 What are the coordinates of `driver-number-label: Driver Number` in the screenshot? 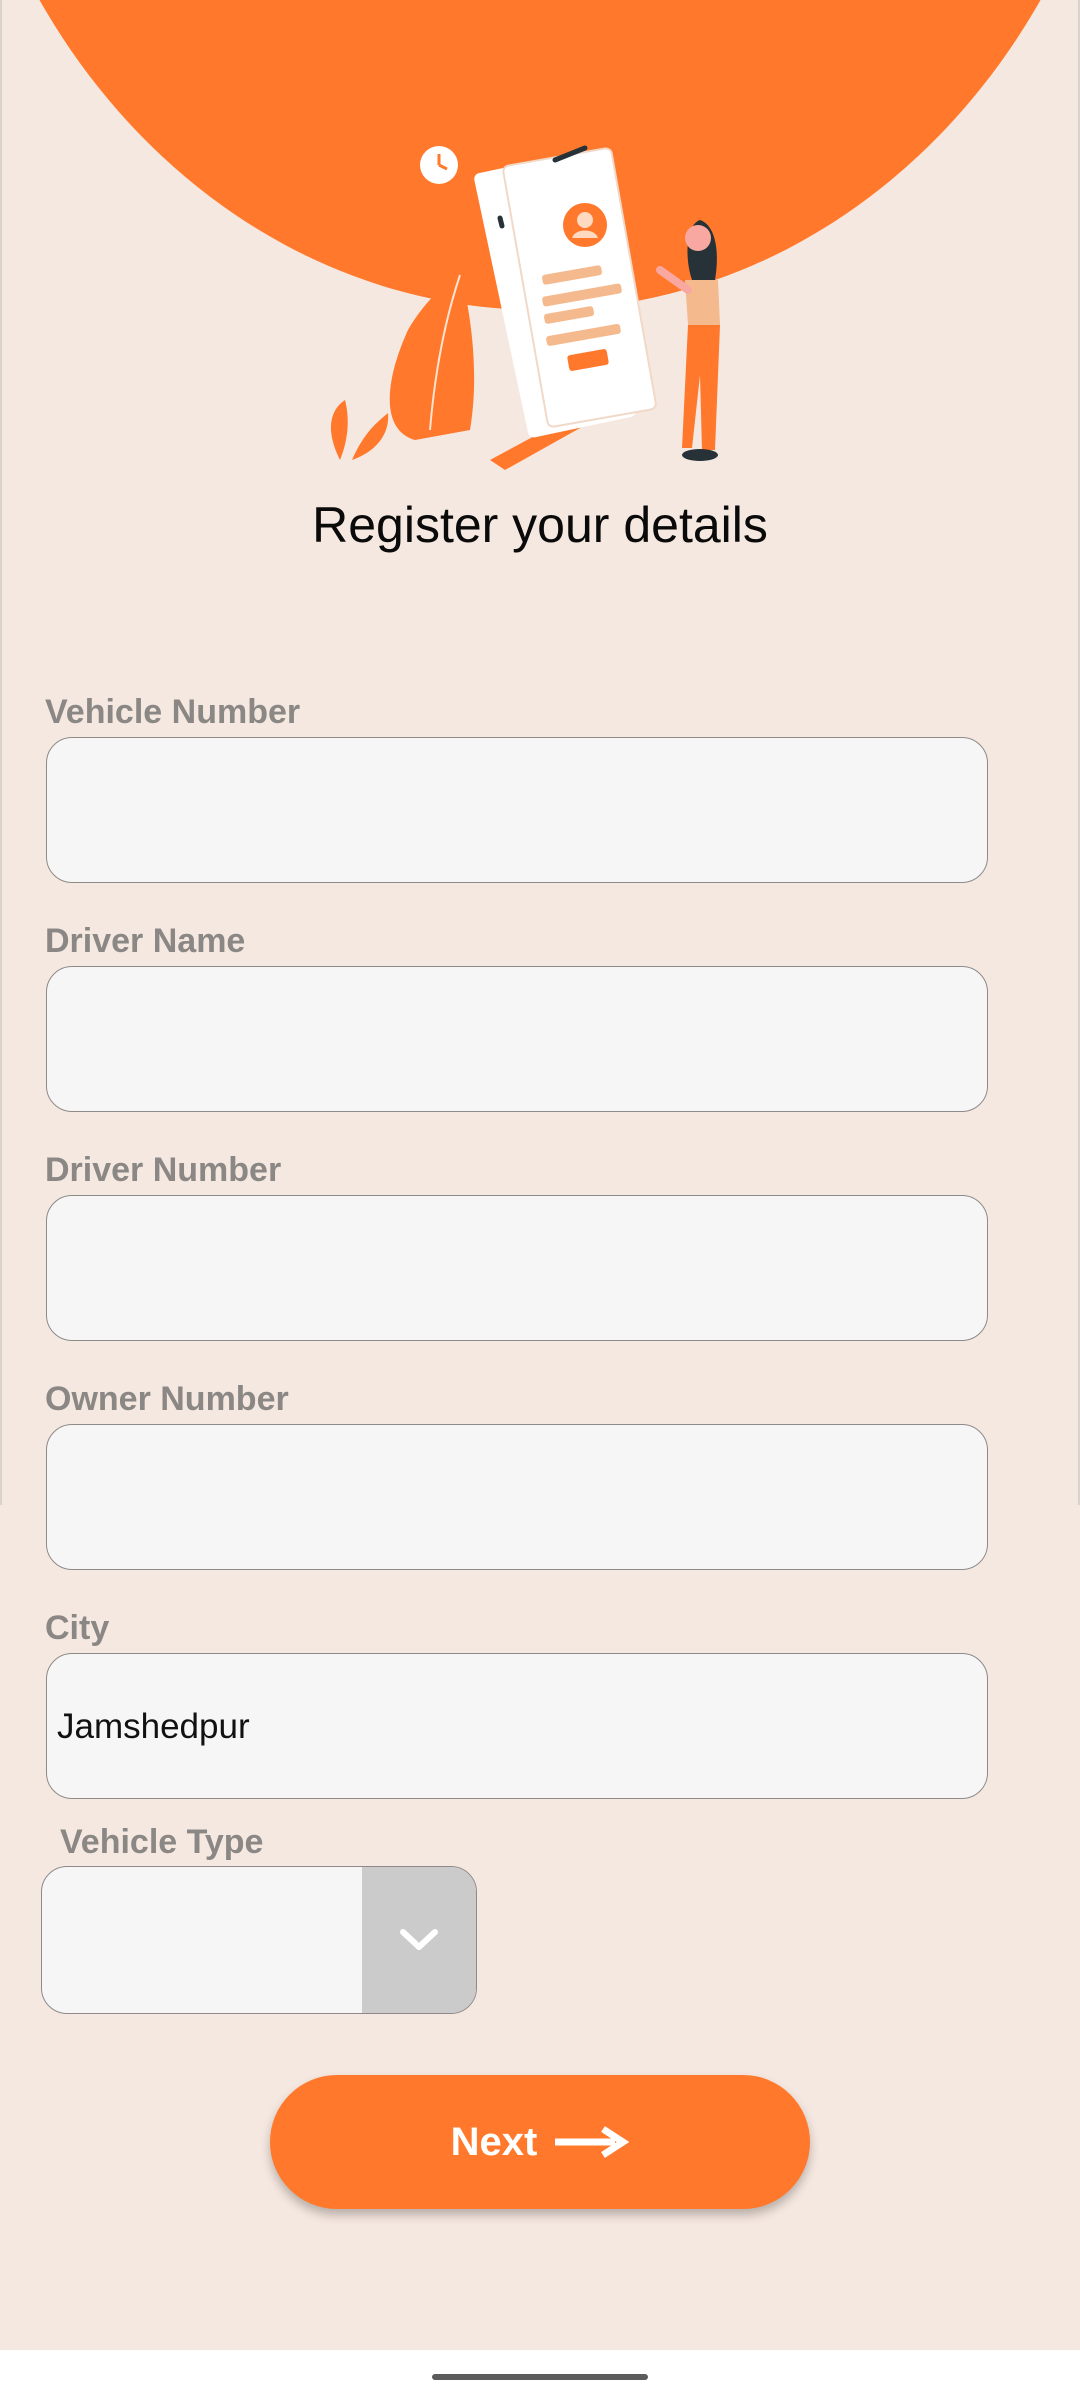 It's located at (163, 1170).